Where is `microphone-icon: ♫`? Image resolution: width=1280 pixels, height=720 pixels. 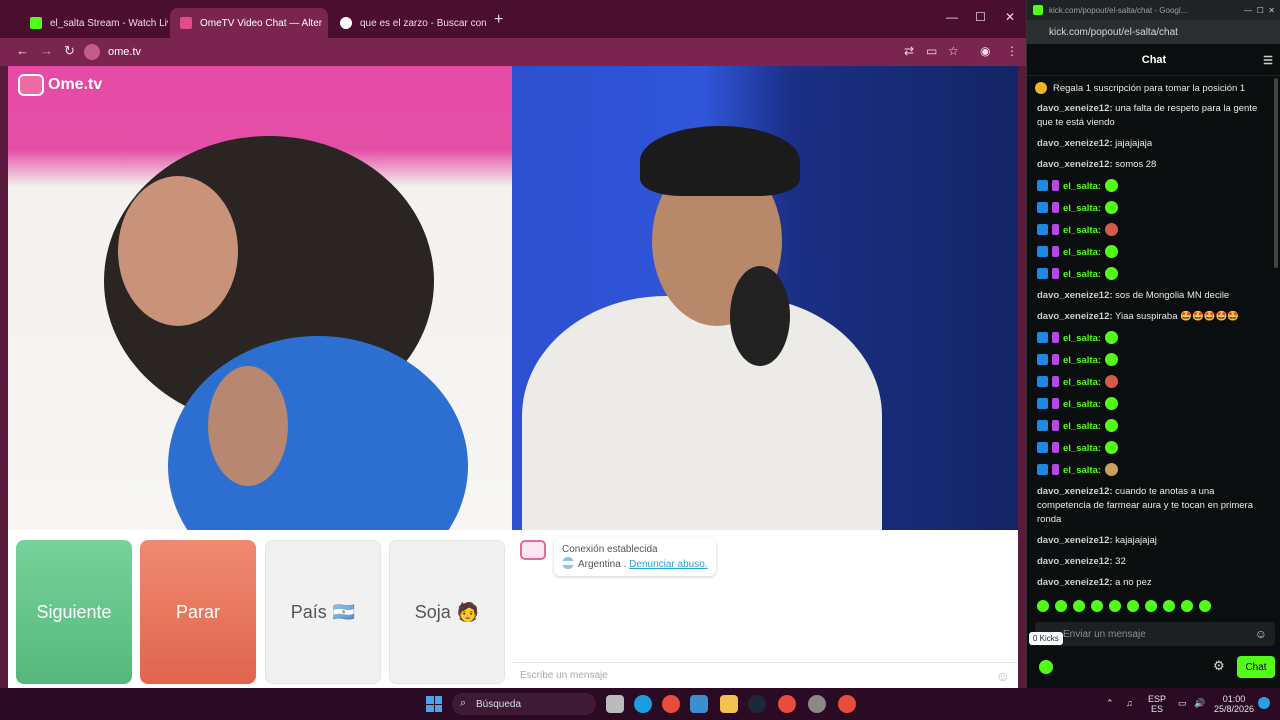
microphone-icon: ♫ is located at coordinates (1129, 703).